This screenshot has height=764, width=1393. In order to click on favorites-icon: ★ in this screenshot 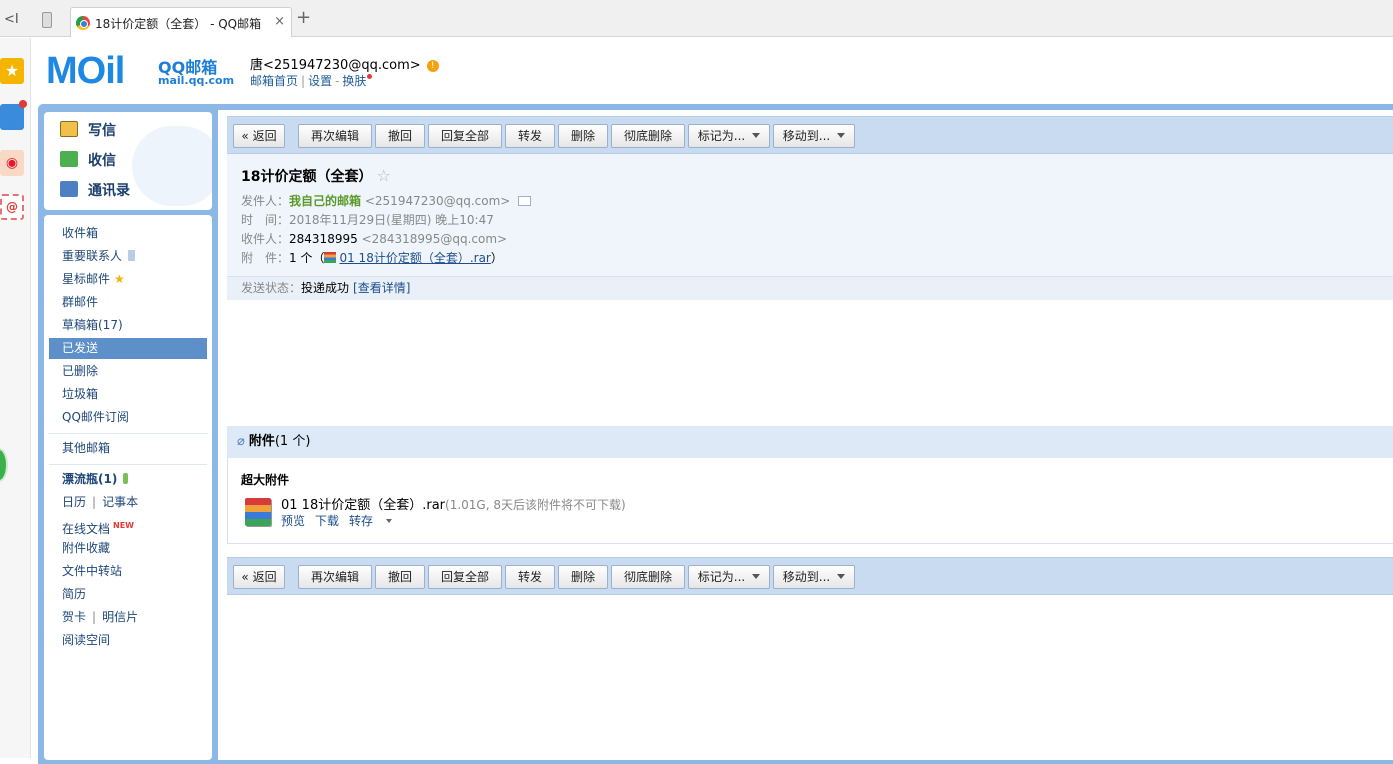, I will do `click(12, 71)`.